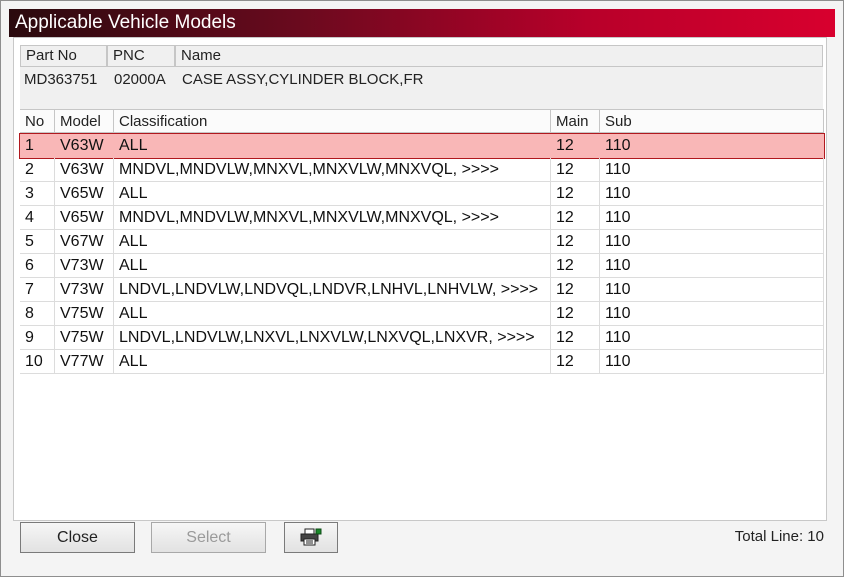 Image resolution: width=844 pixels, height=577 pixels. Describe the element at coordinates (63, 56) in the screenshot. I see `part-no-header: Part No` at that location.